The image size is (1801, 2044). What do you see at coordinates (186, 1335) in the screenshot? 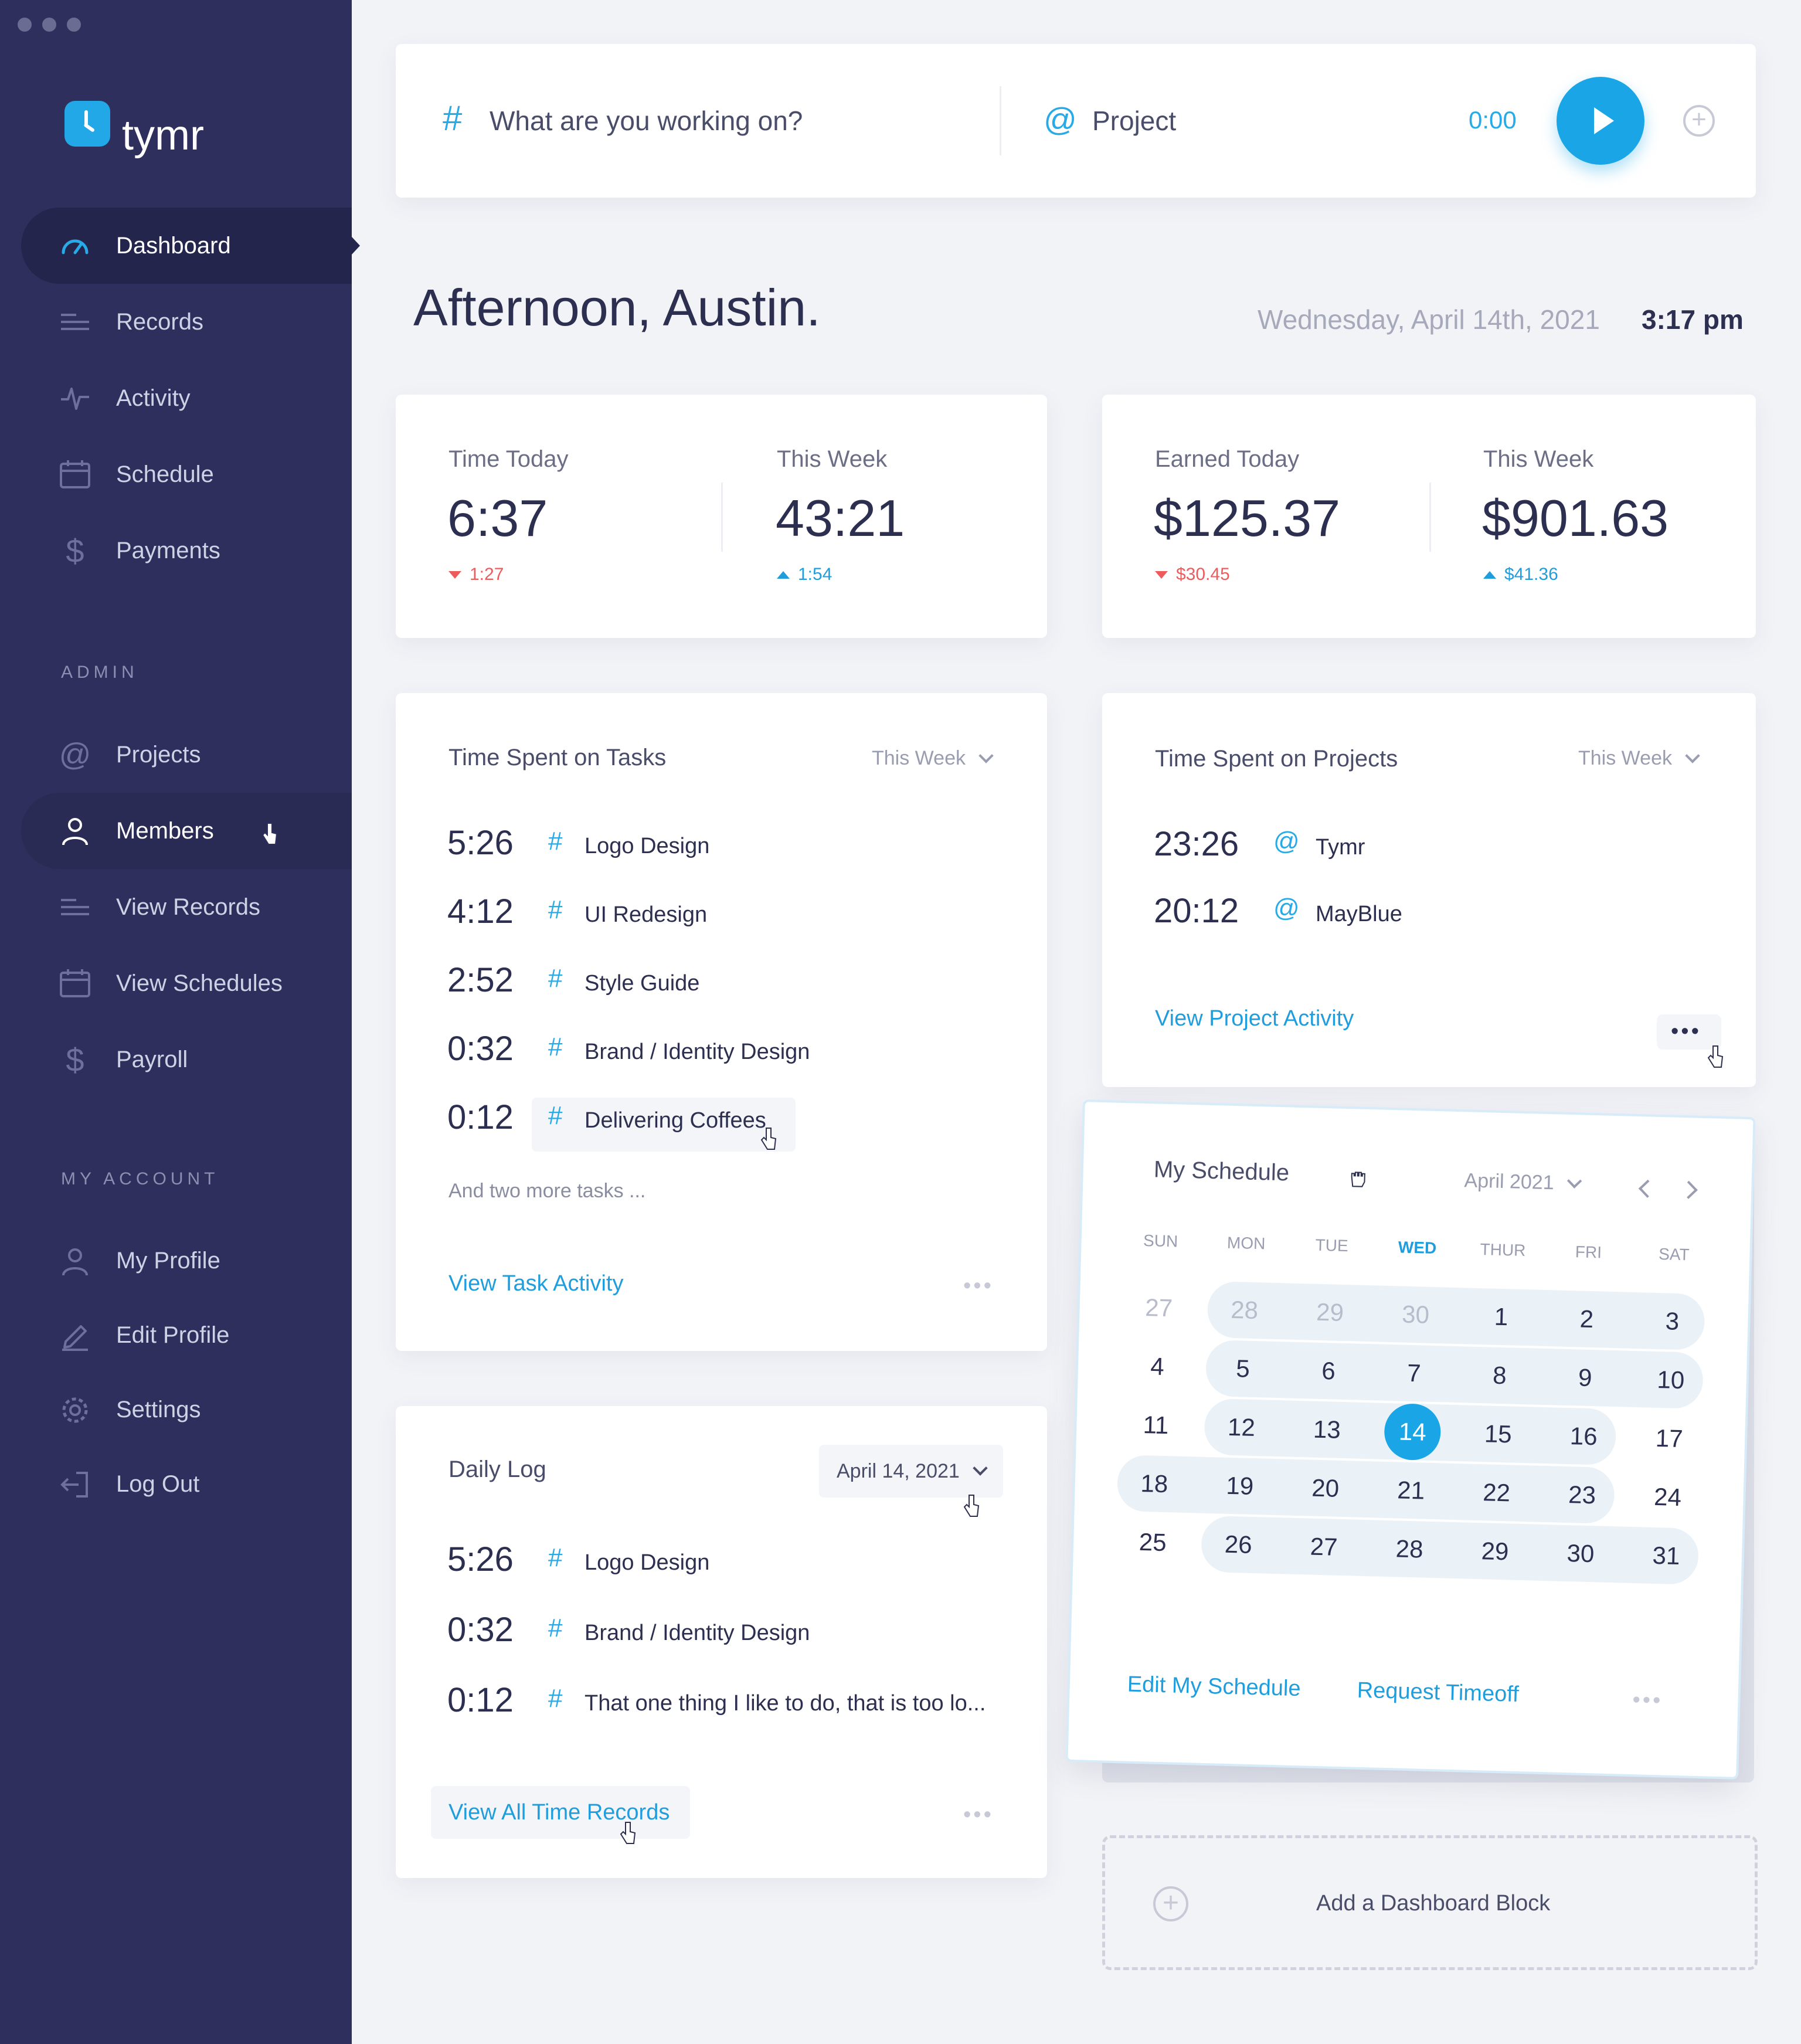
I see `sidebar-item-edit-profile: Edit Profile` at bounding box center [186, 1335].